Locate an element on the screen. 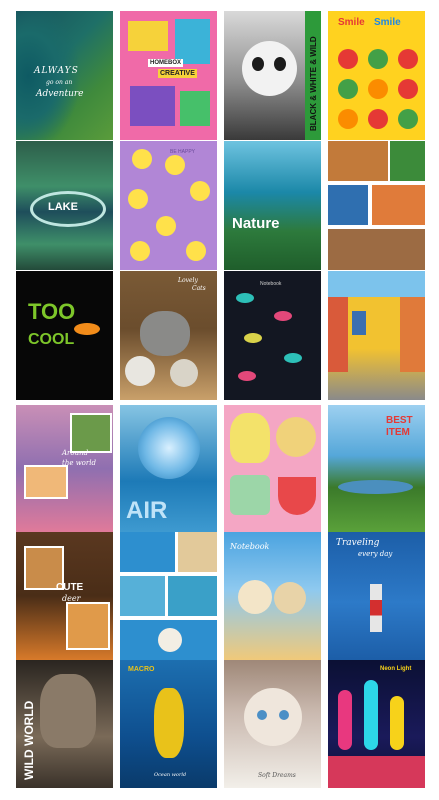  cover-lake: LAKE is located at coordinates (64, 205).